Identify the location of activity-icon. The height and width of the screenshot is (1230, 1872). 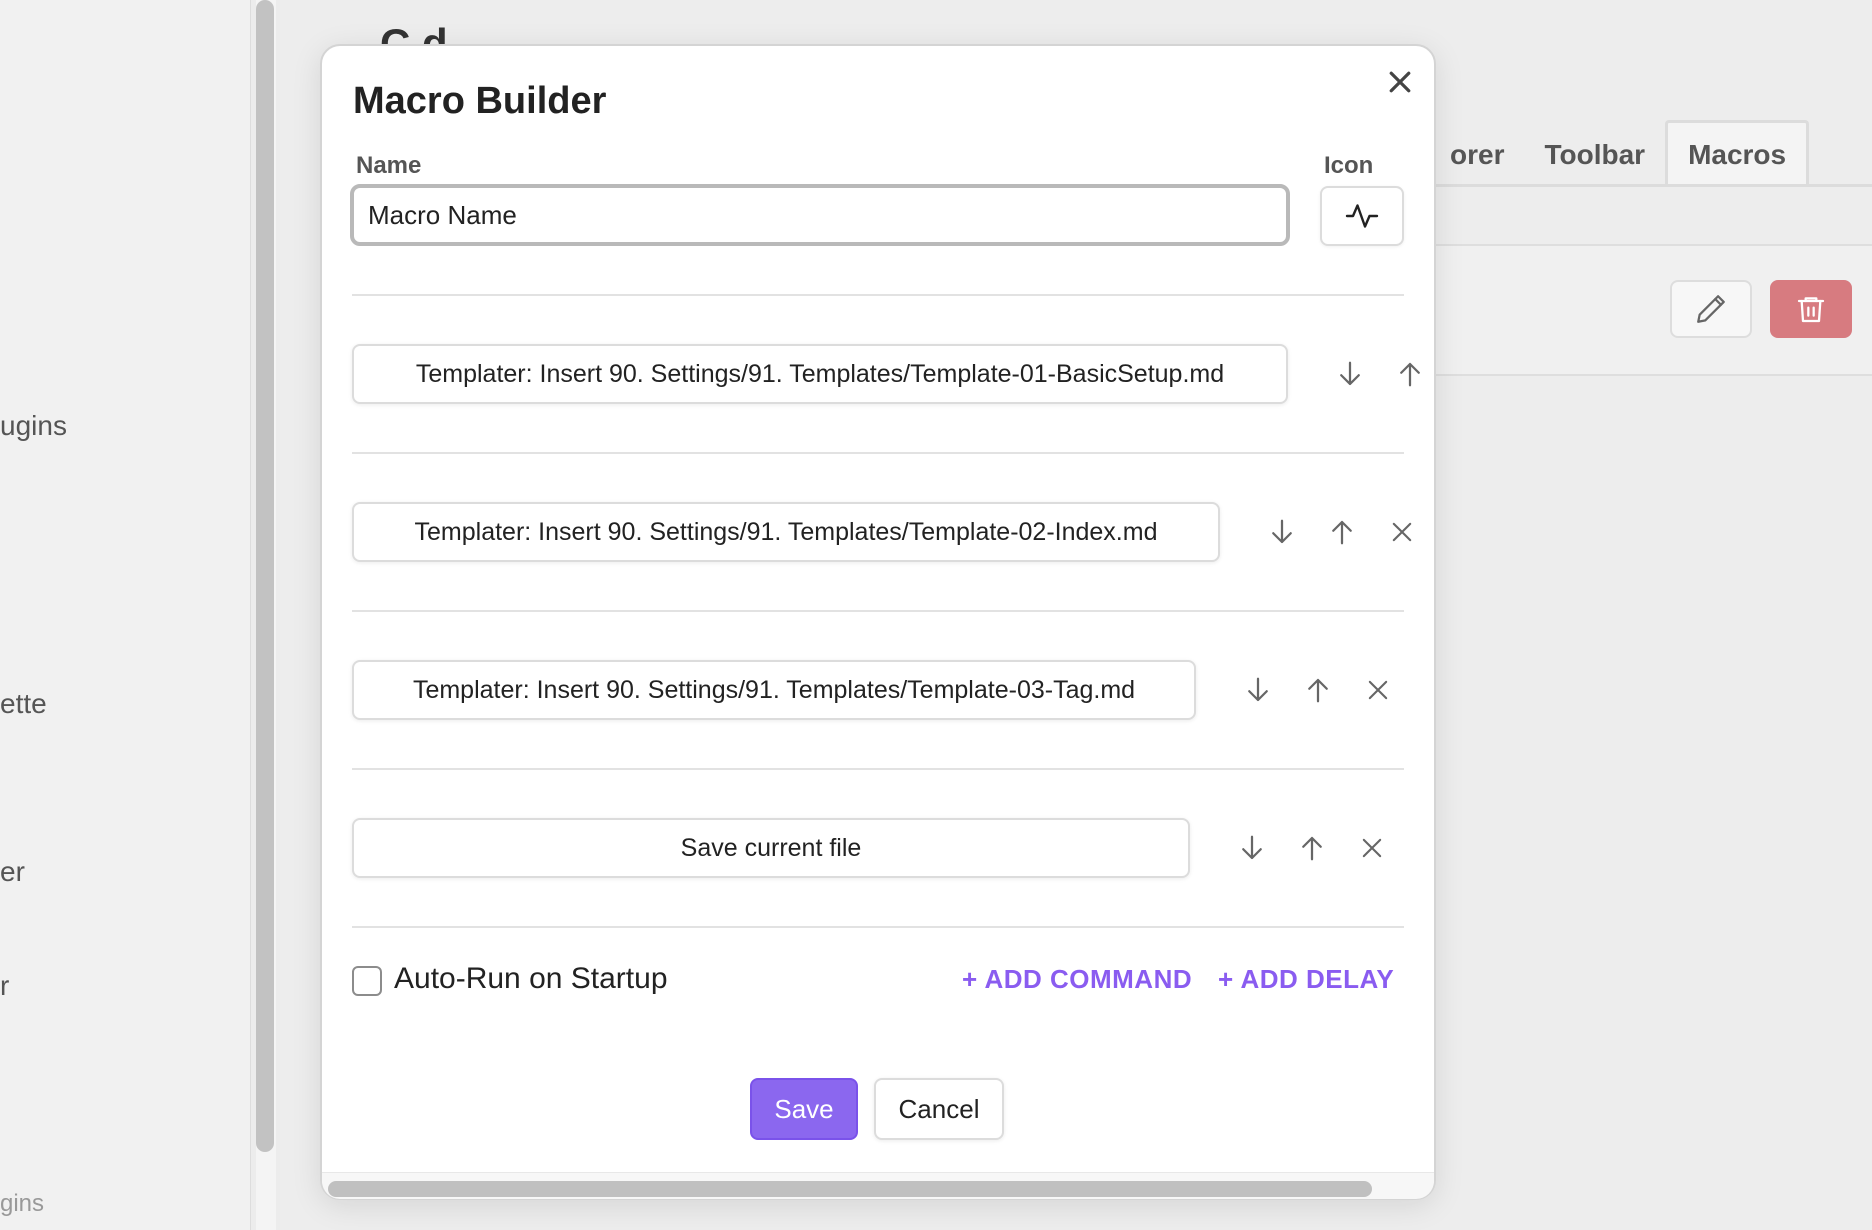
(1362, 216).